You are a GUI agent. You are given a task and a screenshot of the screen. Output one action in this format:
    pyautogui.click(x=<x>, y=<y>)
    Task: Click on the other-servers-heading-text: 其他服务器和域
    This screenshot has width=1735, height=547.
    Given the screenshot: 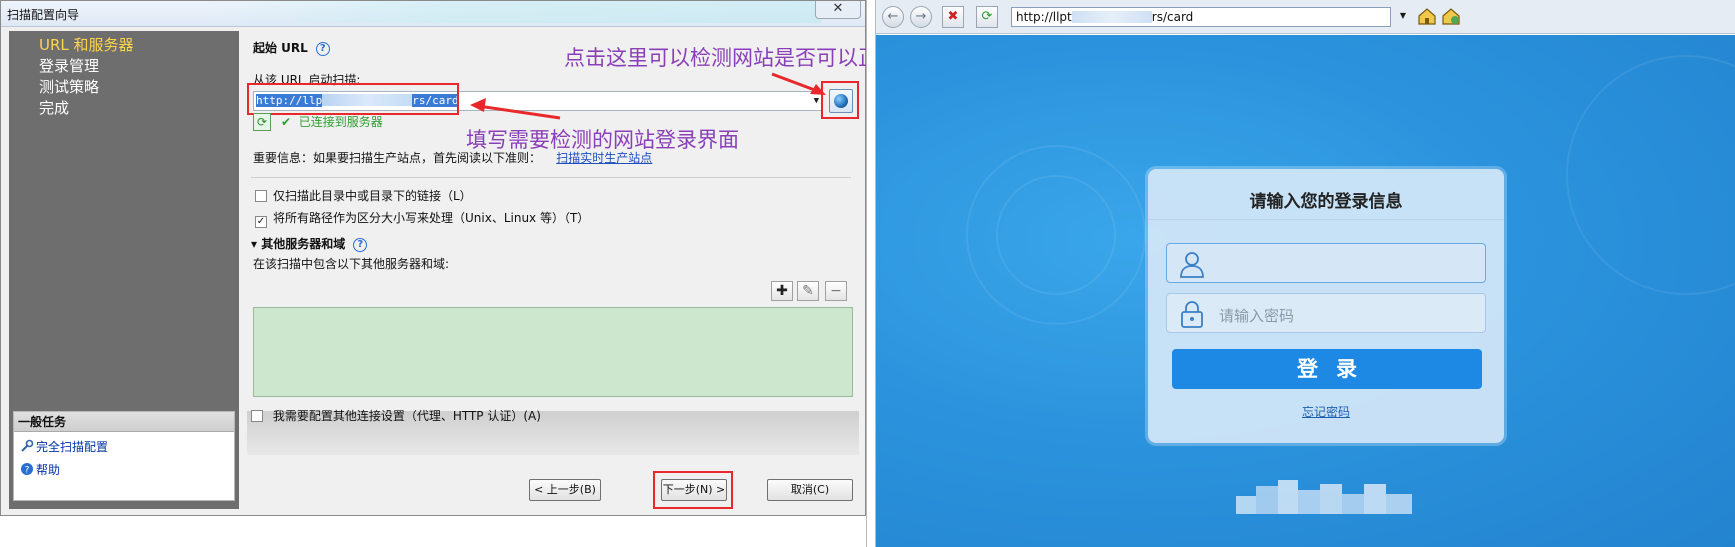 What is the action you would take?
    pyautogui.click(x=303, y=244)
    